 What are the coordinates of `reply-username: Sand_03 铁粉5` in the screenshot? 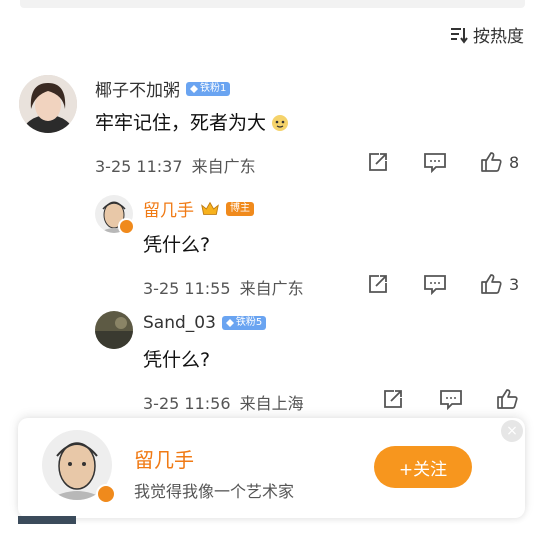 It's located at (205, 323).